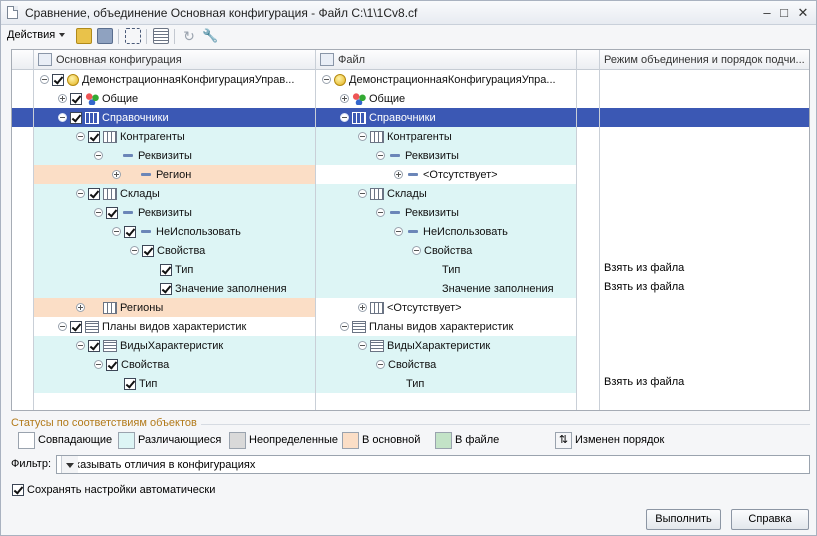 This screenshot has height=536, width=817. I want to click on file-header: Файл, so click(453, 60).